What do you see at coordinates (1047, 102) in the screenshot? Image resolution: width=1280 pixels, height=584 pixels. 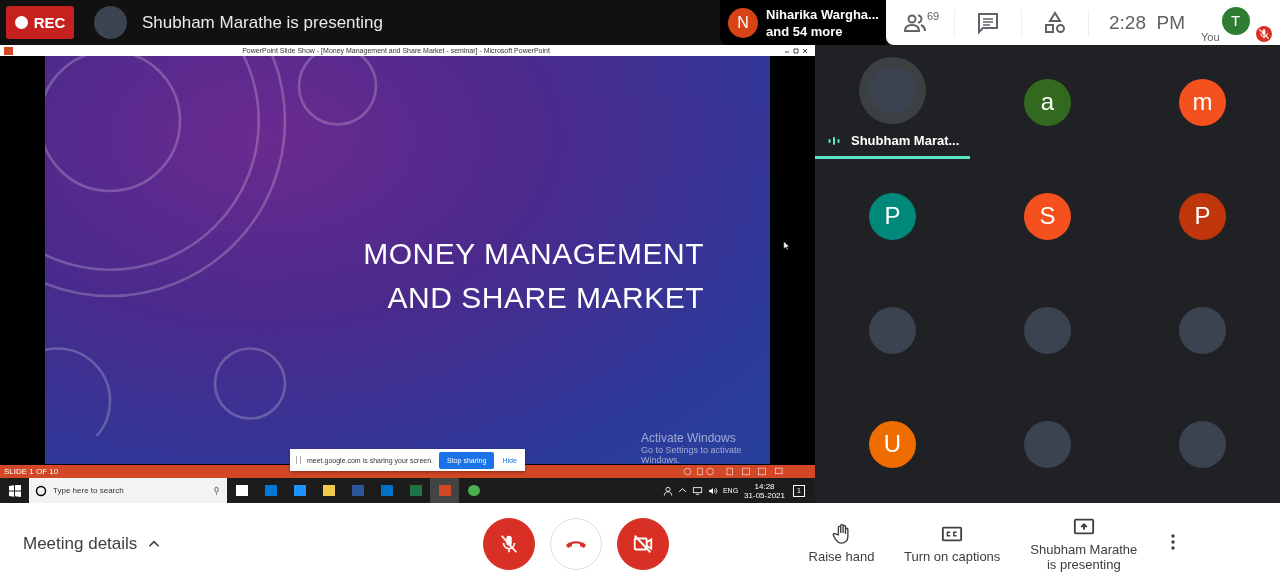 I see `avatar: a` at bounding box center [1047, 102].